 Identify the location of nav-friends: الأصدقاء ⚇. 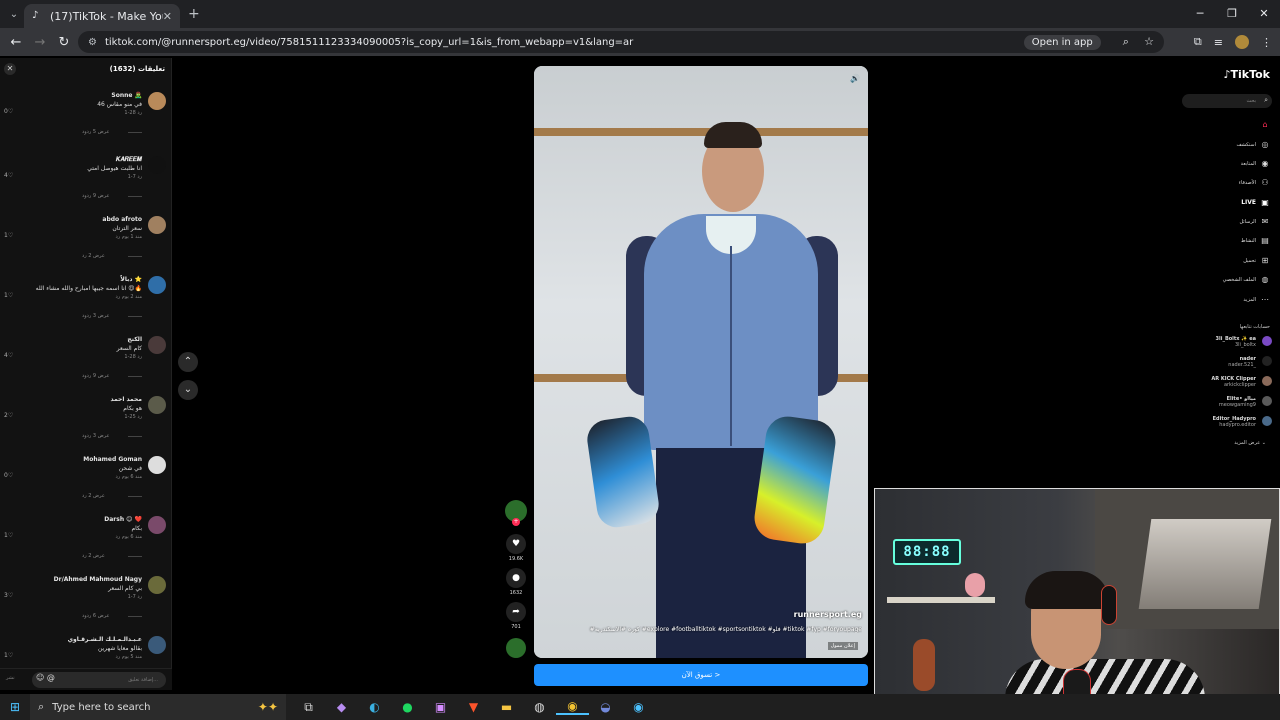
(1254, 182).